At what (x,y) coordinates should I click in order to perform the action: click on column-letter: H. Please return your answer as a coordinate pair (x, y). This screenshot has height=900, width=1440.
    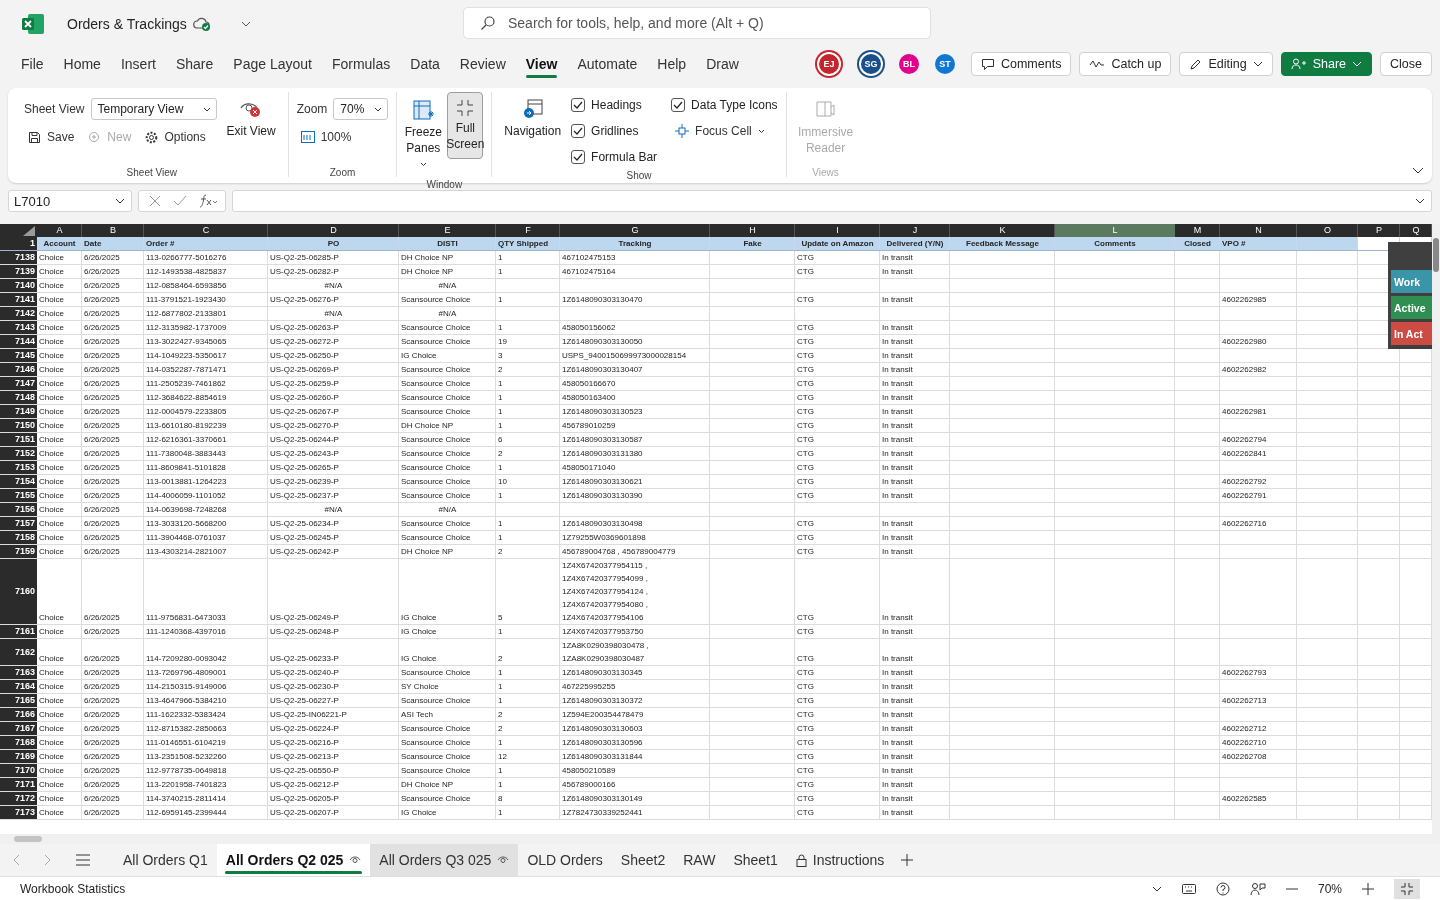
    Looking at the image, I should click on (752, 230).